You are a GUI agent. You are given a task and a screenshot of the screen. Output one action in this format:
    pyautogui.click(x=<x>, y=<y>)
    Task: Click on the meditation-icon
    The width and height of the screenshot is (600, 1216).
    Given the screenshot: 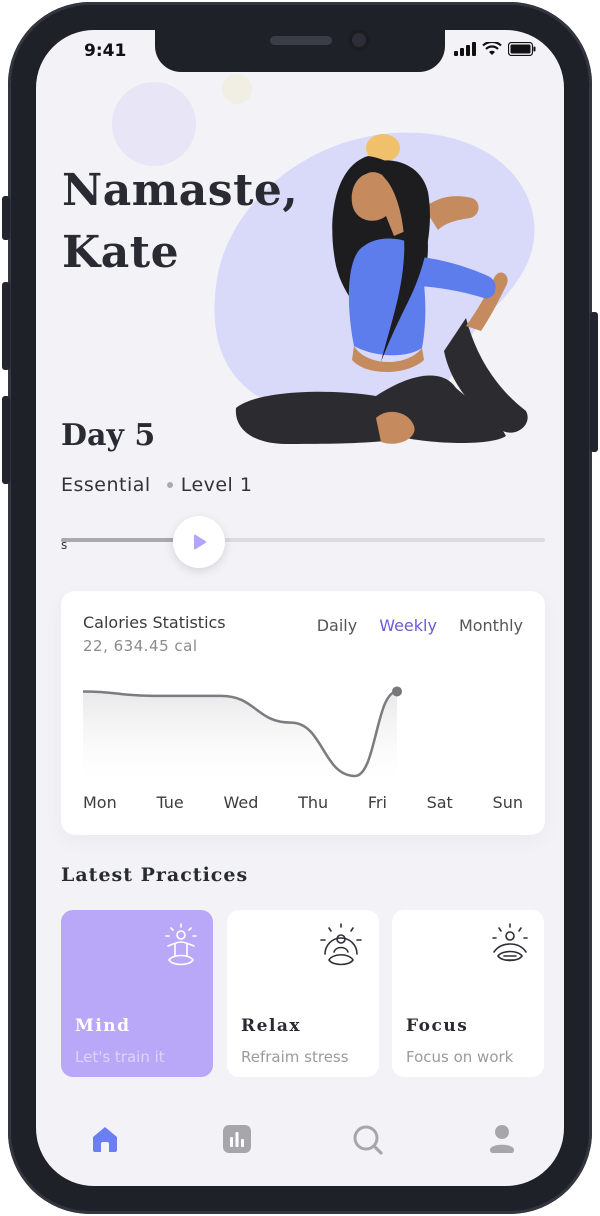 What is the action you would take?
    pyautogui.click(x=181, y=944)
    